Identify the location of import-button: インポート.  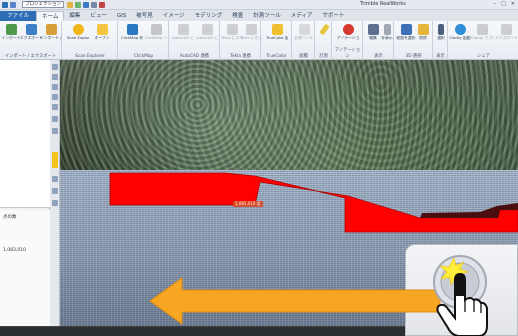
(11, 32).